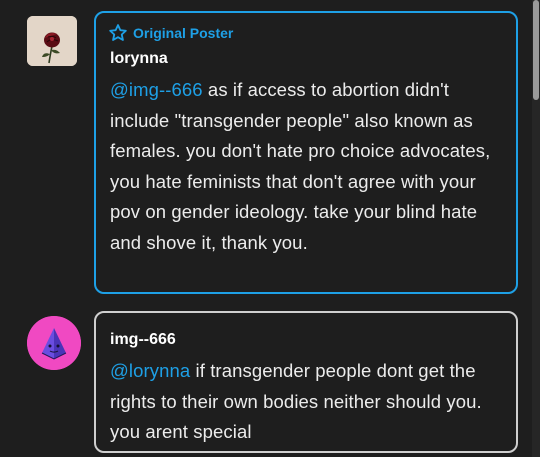  What do you see at coordinates (306, 59) in the screenshot?
I see `original-post-username: lorynna` at bounding box center [306, 59].